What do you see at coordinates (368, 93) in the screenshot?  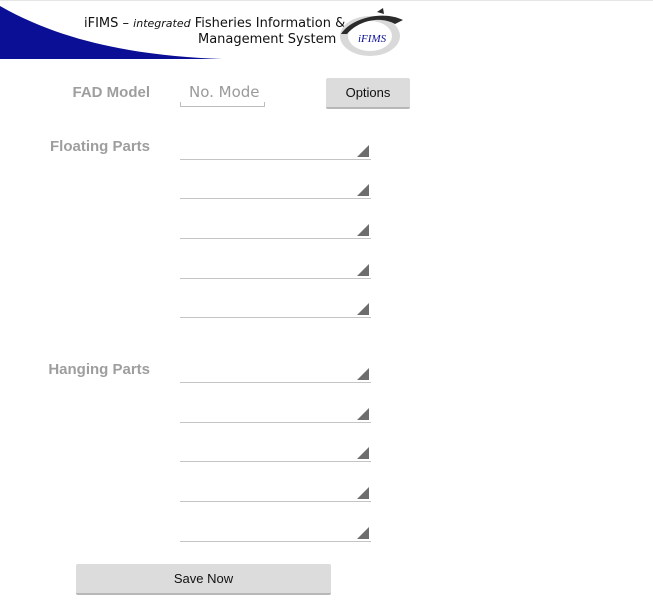 I see `options-button: Options` at bounding box center [368, 93].